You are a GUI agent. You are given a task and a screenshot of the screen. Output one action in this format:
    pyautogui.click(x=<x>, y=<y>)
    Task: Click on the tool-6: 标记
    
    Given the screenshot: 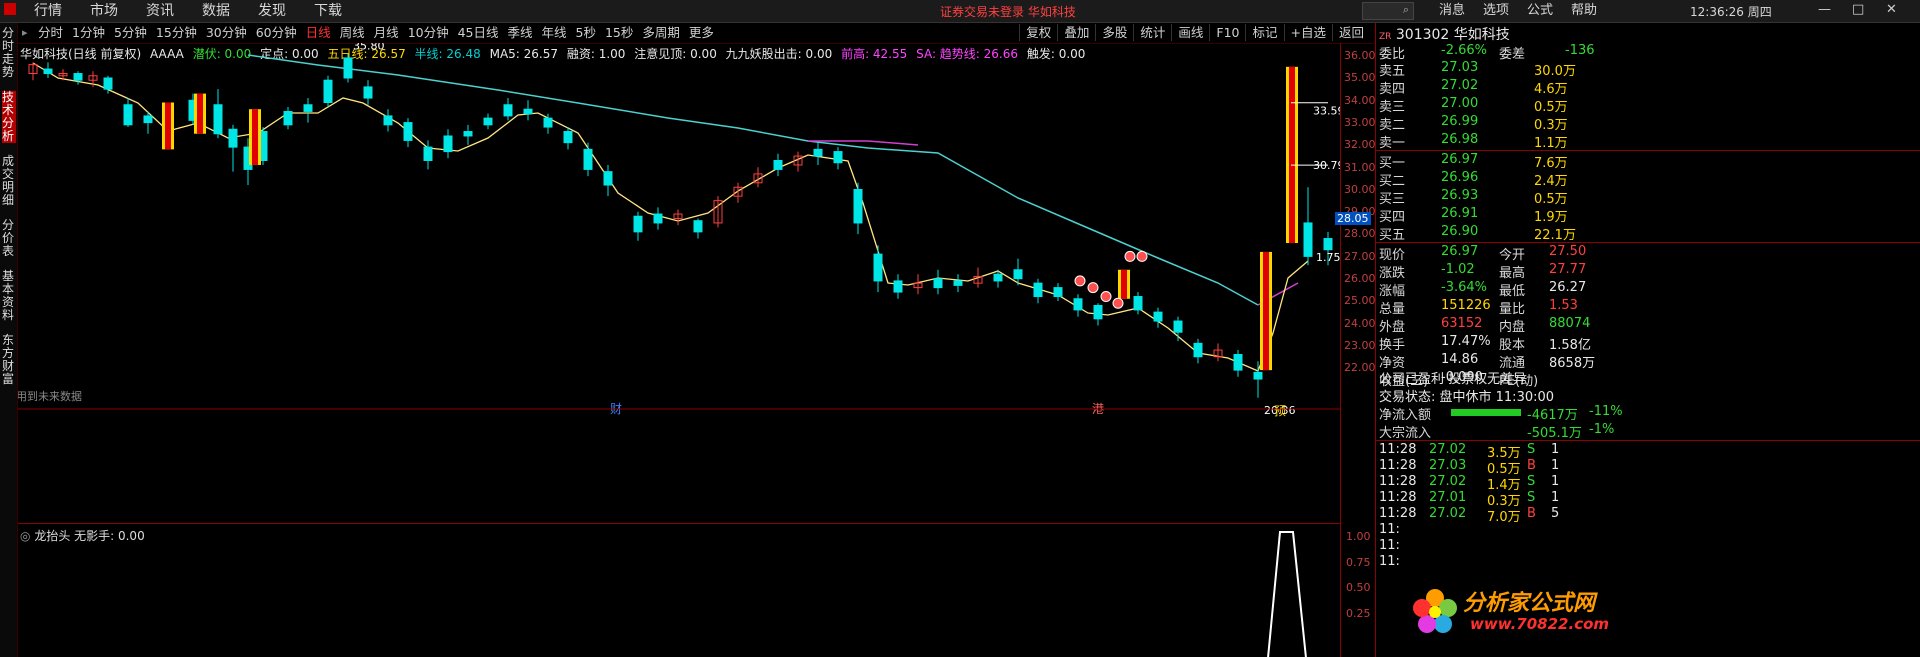 What is the action you would take?
    pyautogui.click(x=1264, y=32)
    